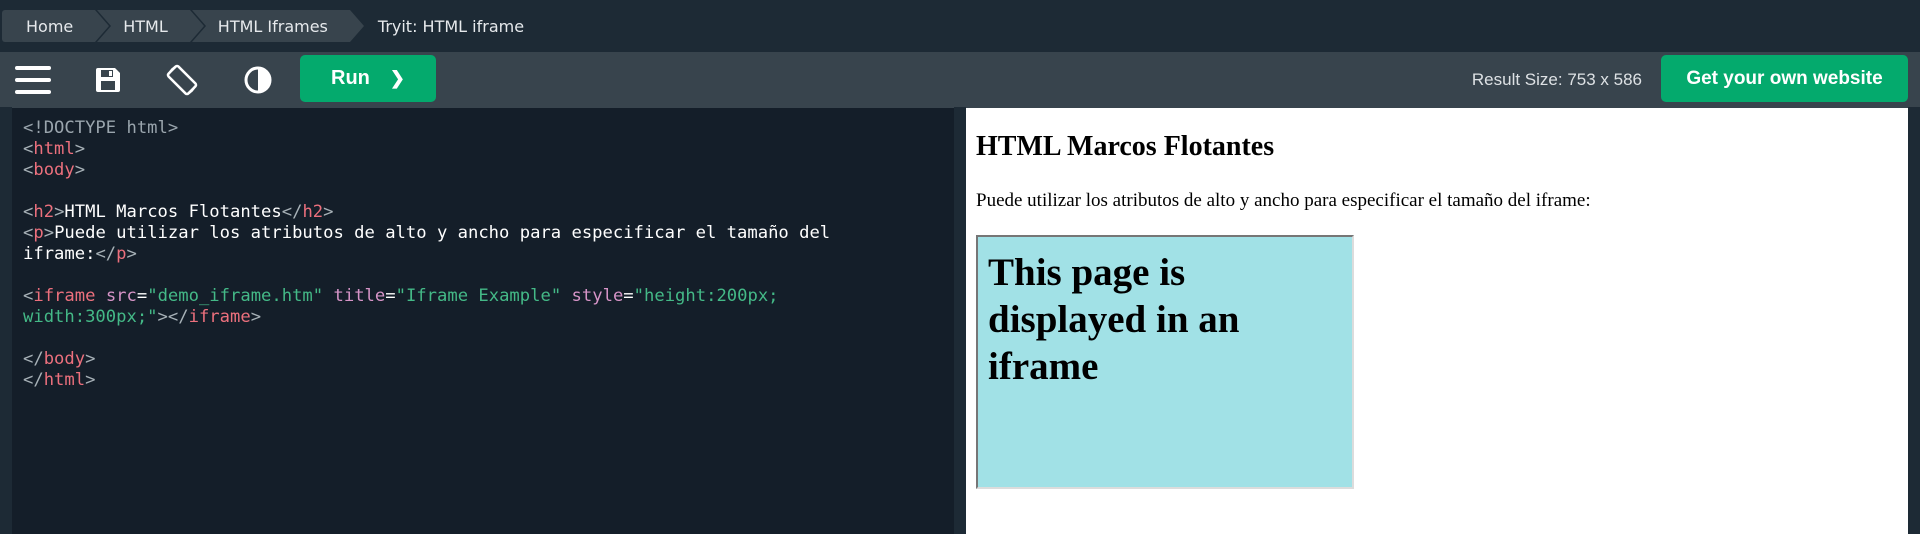 Image resolution: width=1920 pixels, height=534 pixels. What do you see at coordinates (279, 26) in the screenshot?
I see `breadcrumb-html-iframes-link: HTML Iframes` at bounding box center [279, 26].